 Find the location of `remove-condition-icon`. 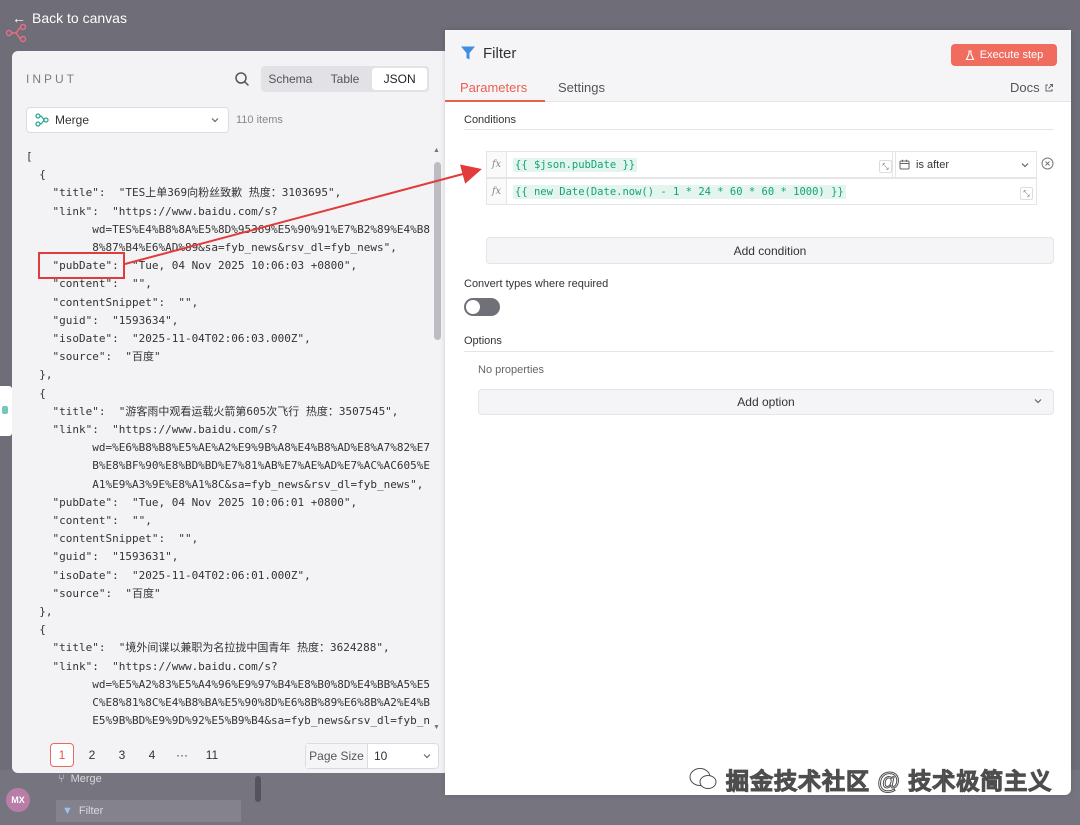

remove-condition-icon is located at coordinates (1047, 163).